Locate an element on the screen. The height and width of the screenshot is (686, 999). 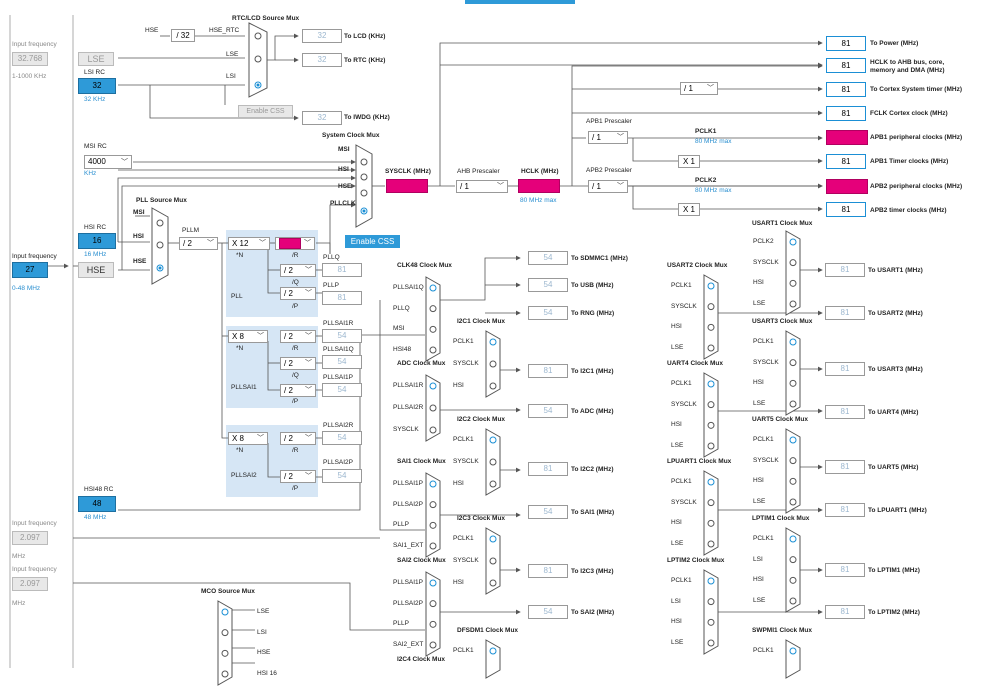
lsi-rc-value: 32 is located at coordinates (97, 86).